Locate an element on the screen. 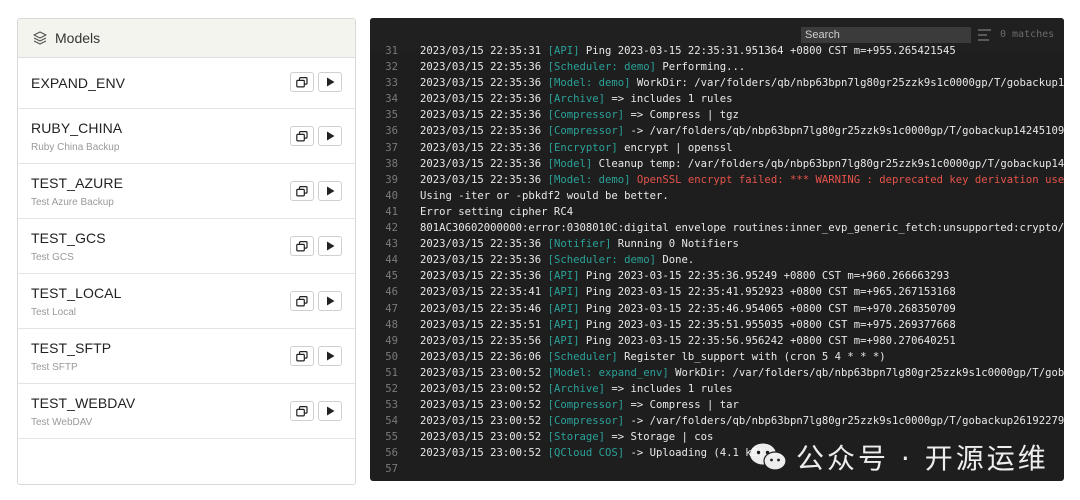 This screenshot has width=1080, height=500. line-number: 38 is located at coordinates (391, 163).